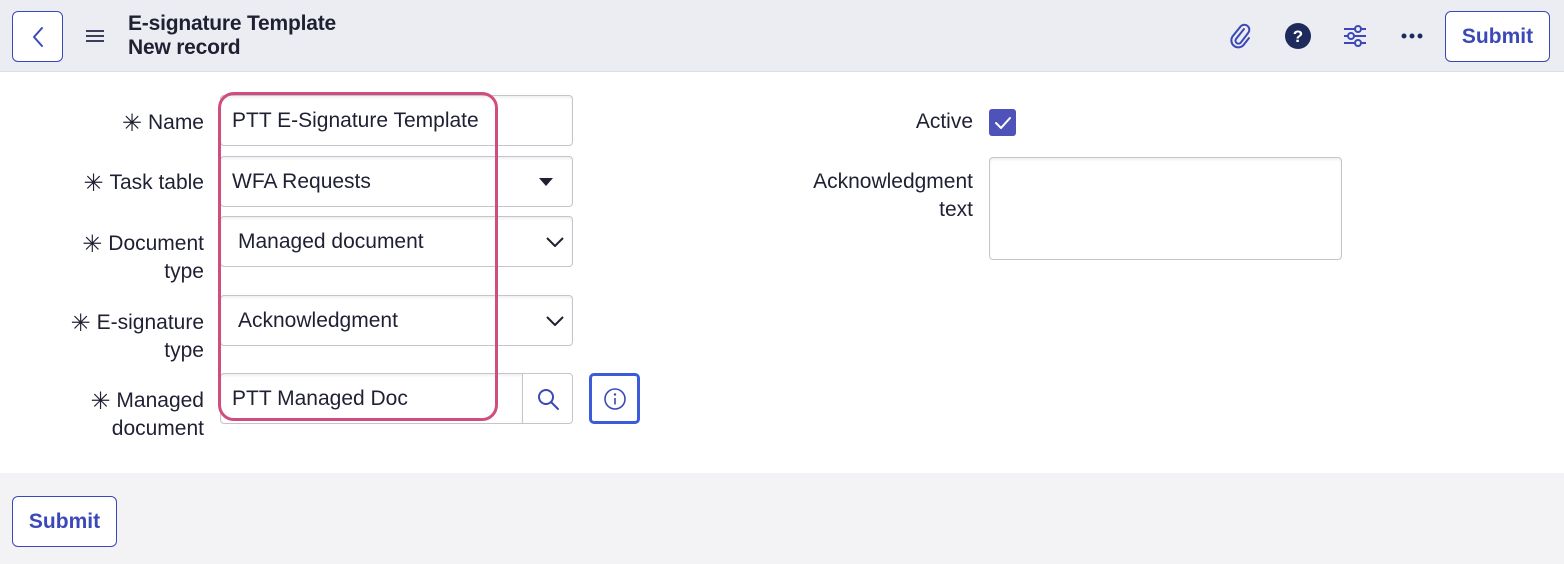  I want to click on info-icon, so click(614, 398).